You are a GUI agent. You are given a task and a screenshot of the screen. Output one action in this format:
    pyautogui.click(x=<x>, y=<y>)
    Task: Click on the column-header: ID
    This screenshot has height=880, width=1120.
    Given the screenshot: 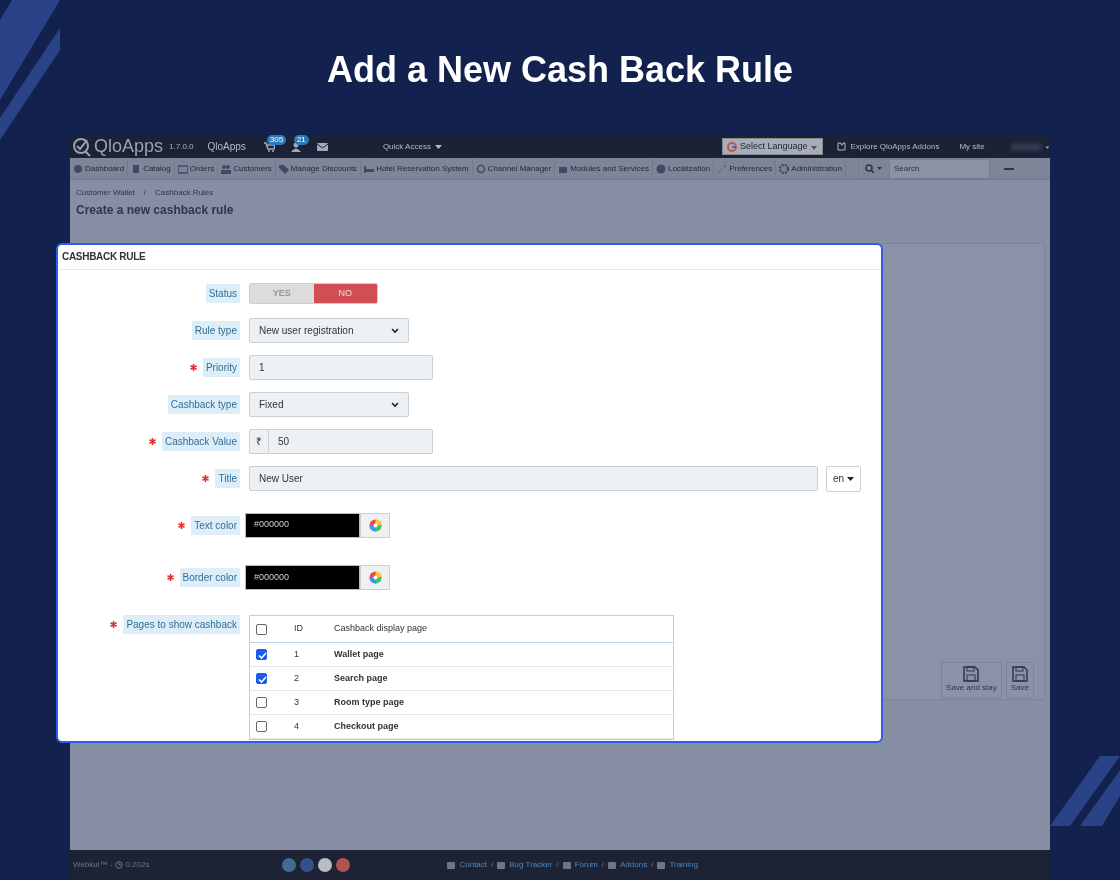 What is the action you would take?
    pyautogui.click(x=298, y=628)
    